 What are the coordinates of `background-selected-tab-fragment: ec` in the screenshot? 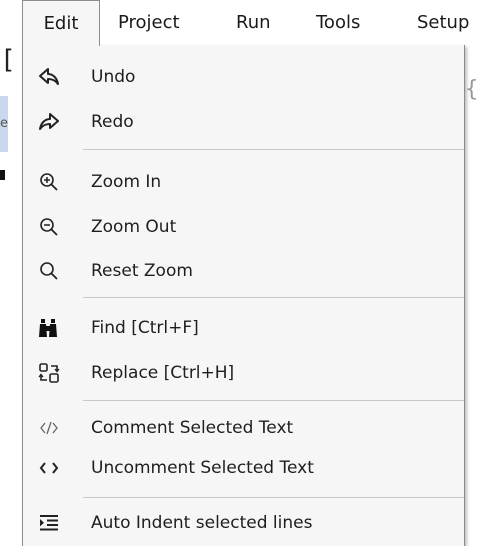 It's located at (4, 124).